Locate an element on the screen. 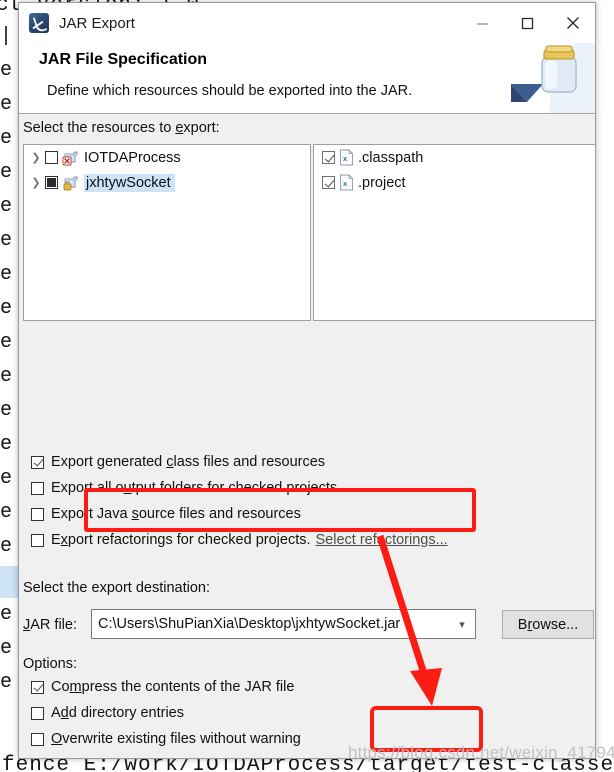  project-warning-icon is located at coordinates (70, 183).